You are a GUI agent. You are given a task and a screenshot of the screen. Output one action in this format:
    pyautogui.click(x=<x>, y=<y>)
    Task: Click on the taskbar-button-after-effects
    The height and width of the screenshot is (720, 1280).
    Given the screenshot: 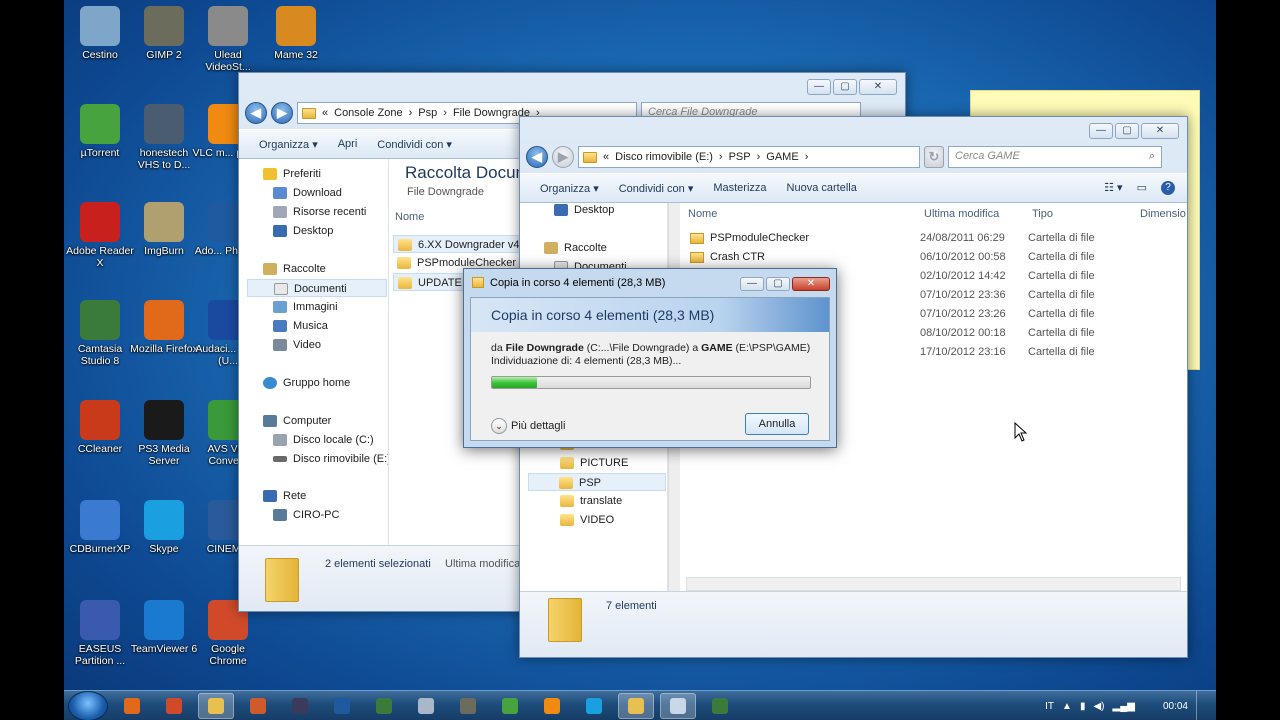 What is the action you would take?
    pyautogui.click(x=300, y=706)
    